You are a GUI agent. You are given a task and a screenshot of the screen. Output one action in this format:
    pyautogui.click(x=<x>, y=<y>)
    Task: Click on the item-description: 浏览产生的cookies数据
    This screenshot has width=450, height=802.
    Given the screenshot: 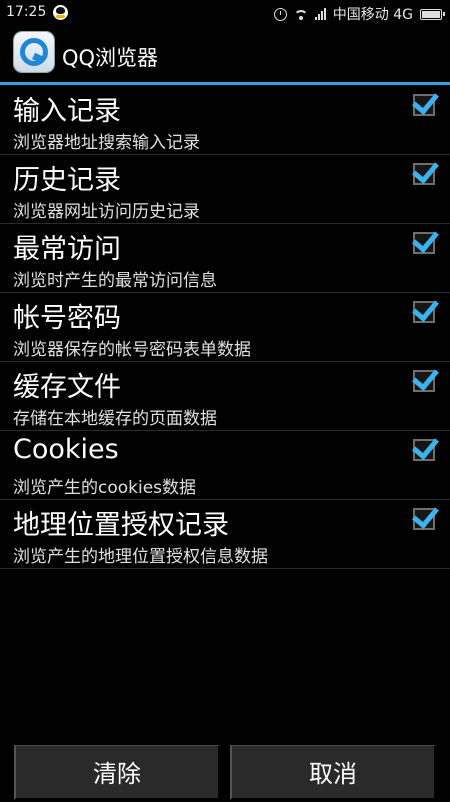 What is the action you would take?
    pyautogui.click(x=105, y=488)
    